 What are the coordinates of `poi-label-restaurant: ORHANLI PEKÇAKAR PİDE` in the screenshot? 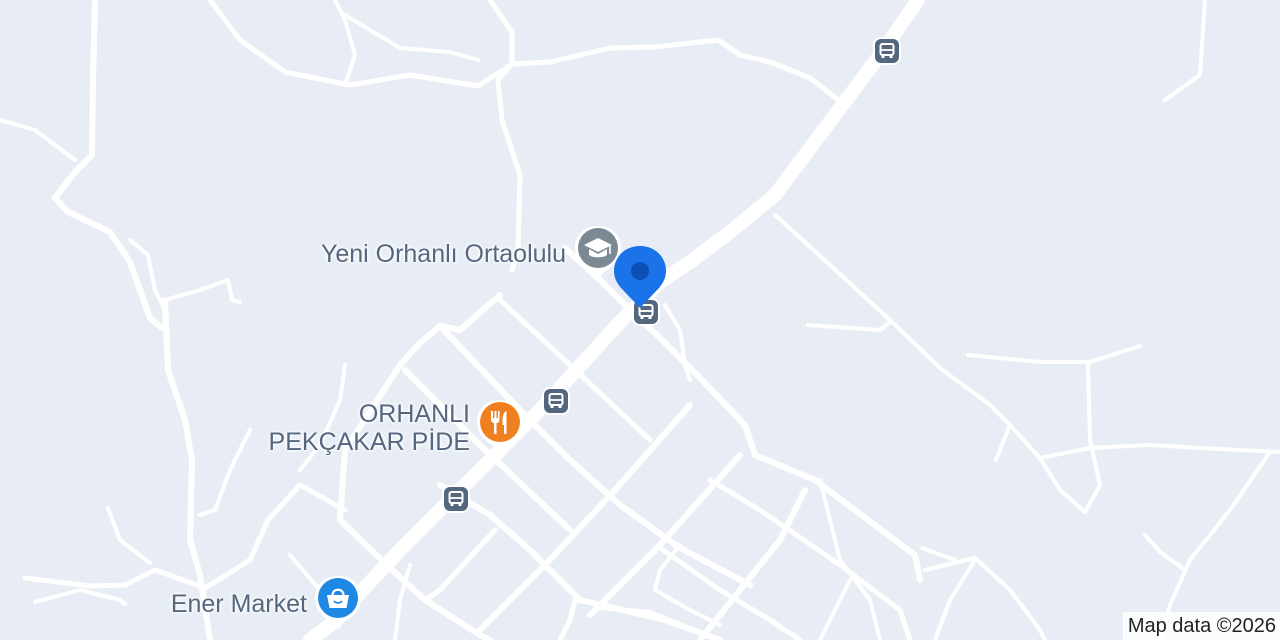 It's located at (369, 428).